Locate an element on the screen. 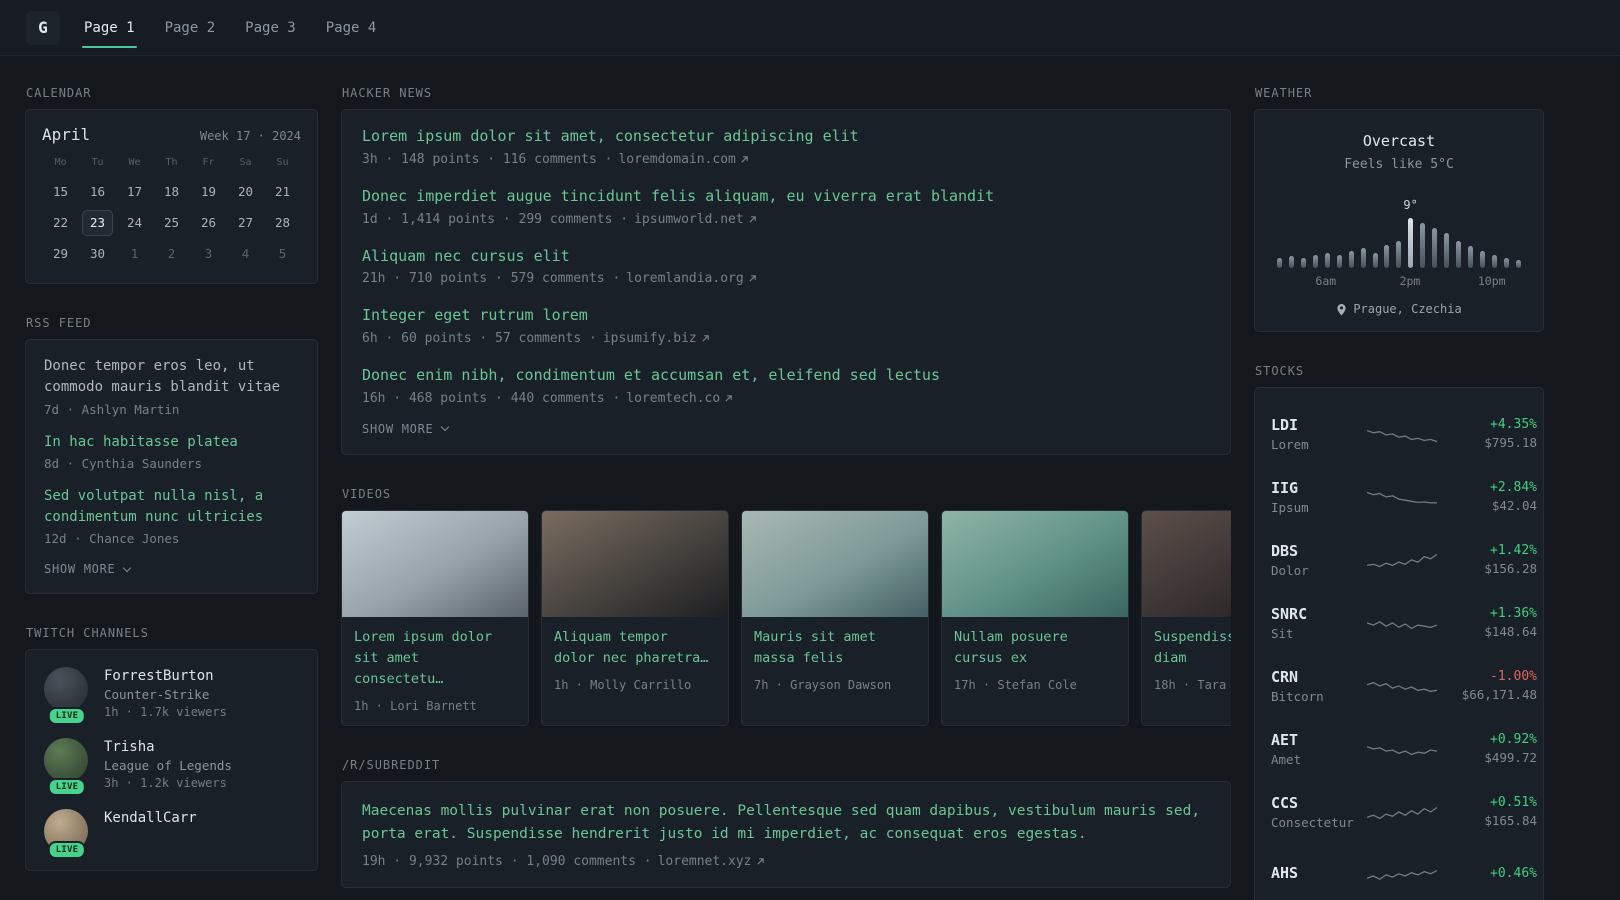  stock-values: +2.84% $42.04 is located at coordinates (1487, 496).